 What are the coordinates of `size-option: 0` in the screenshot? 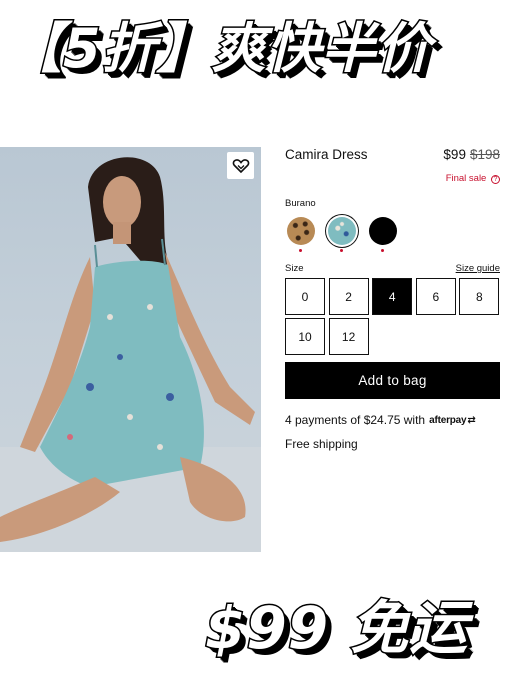 It's located at (305, 296).